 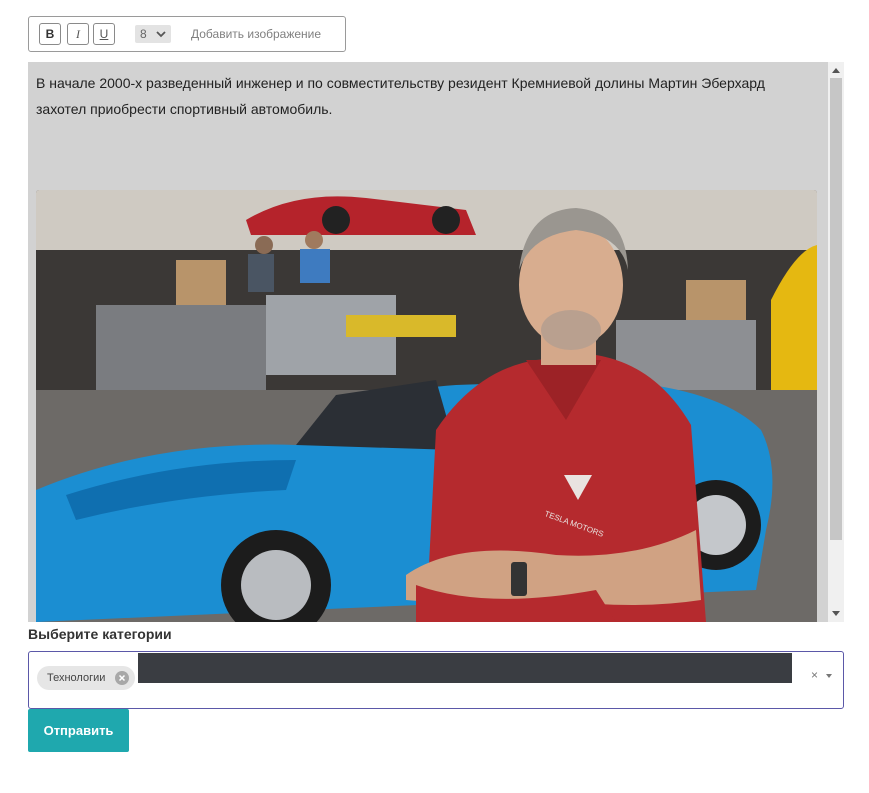 I want to click on font-size-select: 8, so click(x=153, y=34).